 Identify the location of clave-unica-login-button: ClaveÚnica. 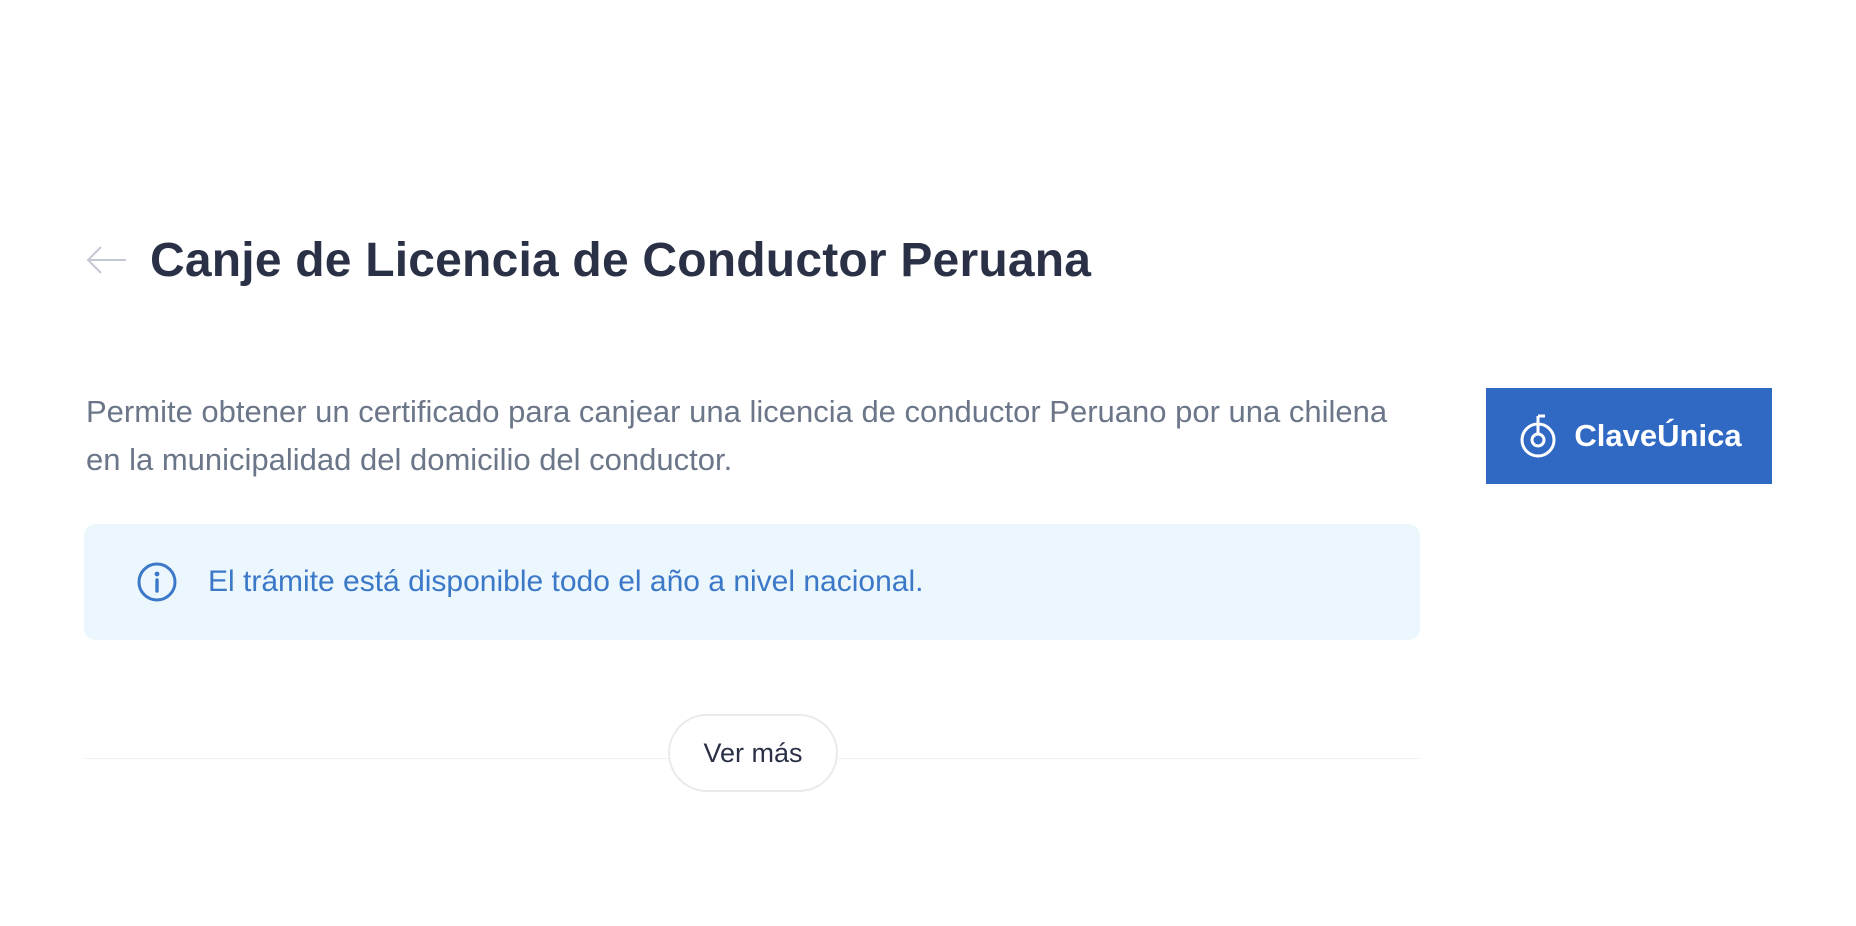
(1629, 436).